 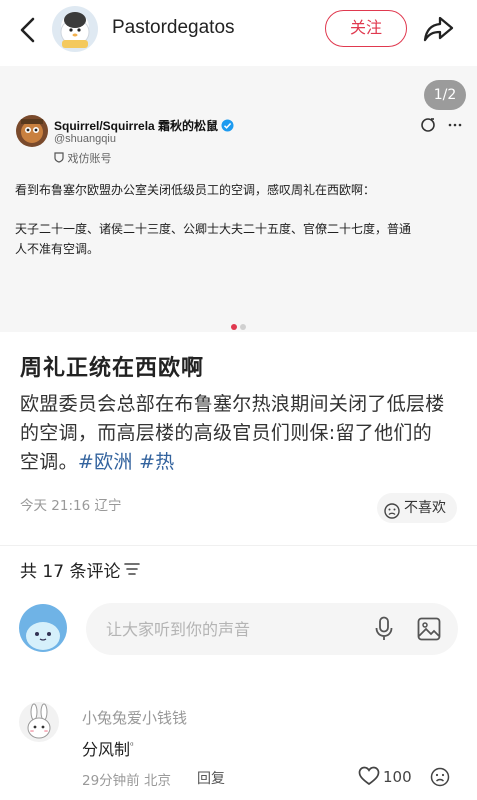 I want to click on post-body-line: 的空调，而高层楼的高级官员们则保:留了他们的, so click(x=226, y=433).